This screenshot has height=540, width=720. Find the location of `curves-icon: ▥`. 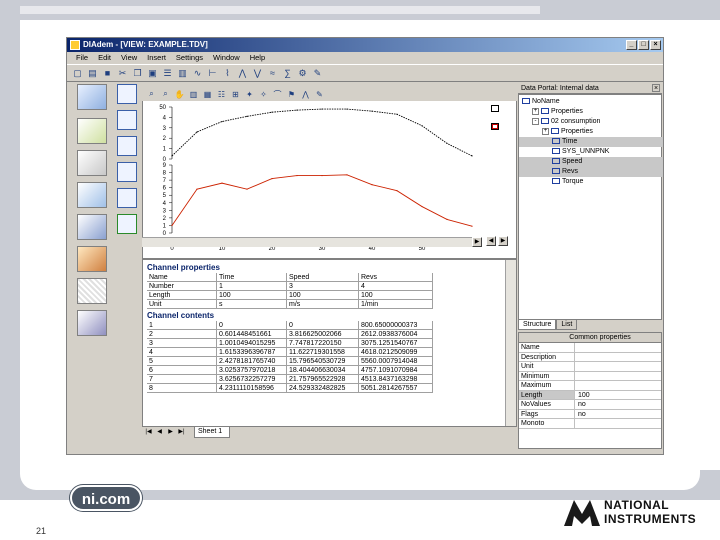

curves-icon: ▥ is located at coordinates (193, 94).